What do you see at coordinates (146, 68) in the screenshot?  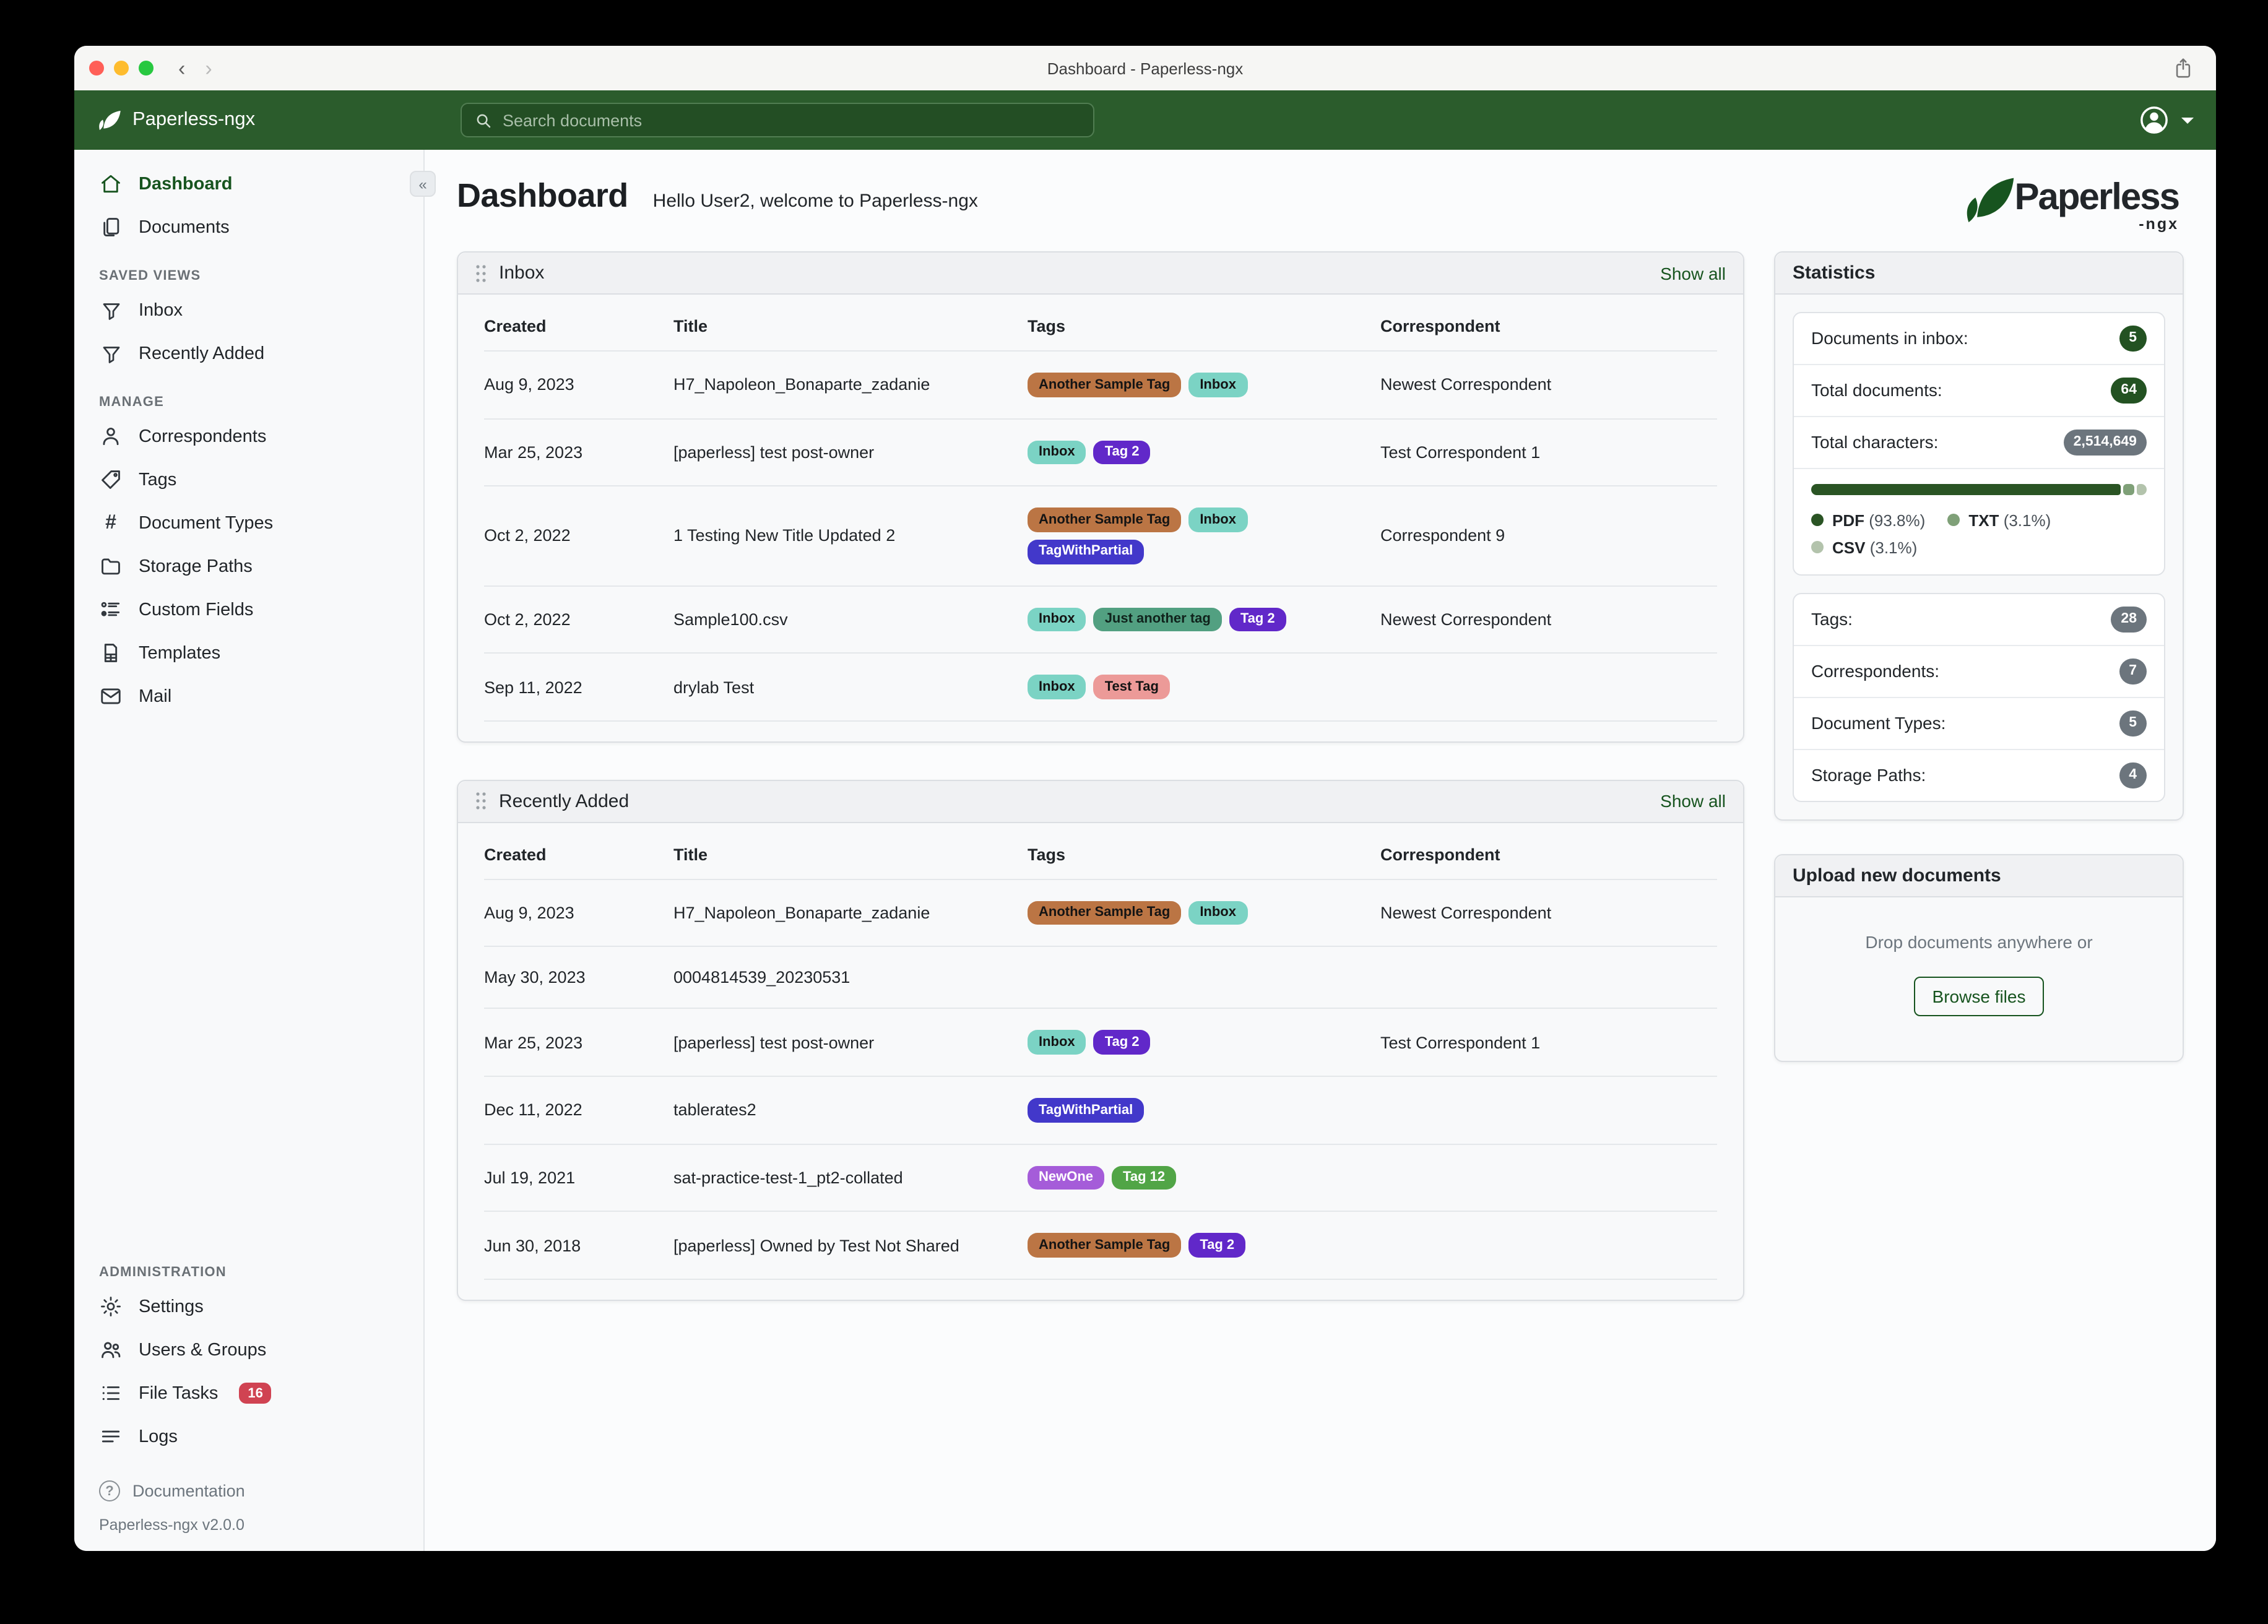 I see `zoom-window-button` at bounding box center [146, 68].